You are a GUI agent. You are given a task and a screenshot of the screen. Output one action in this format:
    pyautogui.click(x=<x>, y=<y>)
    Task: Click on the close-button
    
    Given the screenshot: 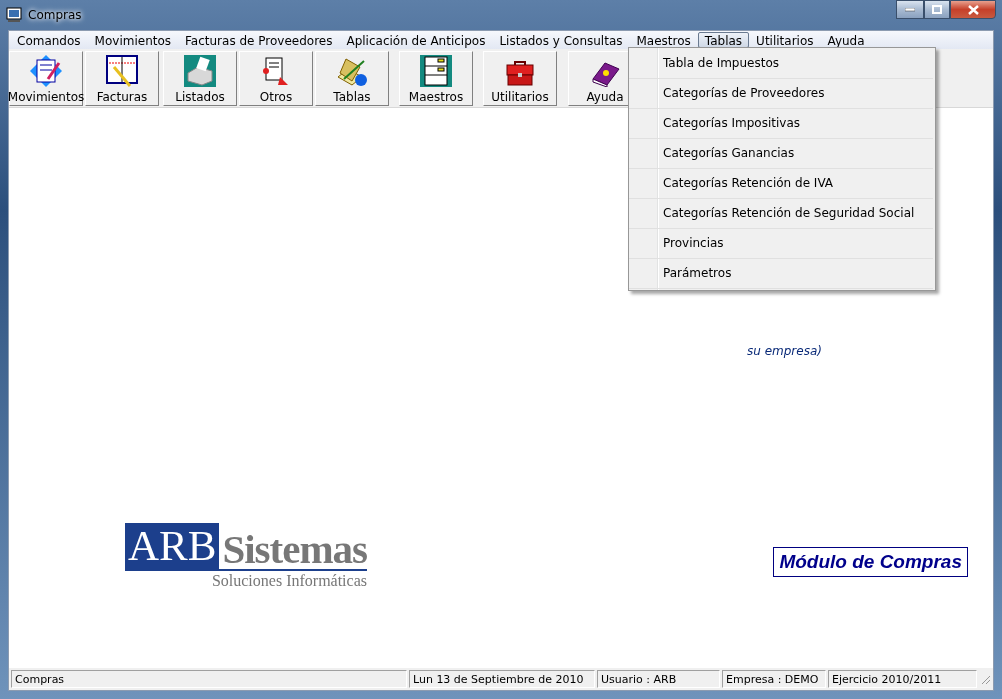 What is the action you would take?
    pyautogui.click(x=973, y=9)
    